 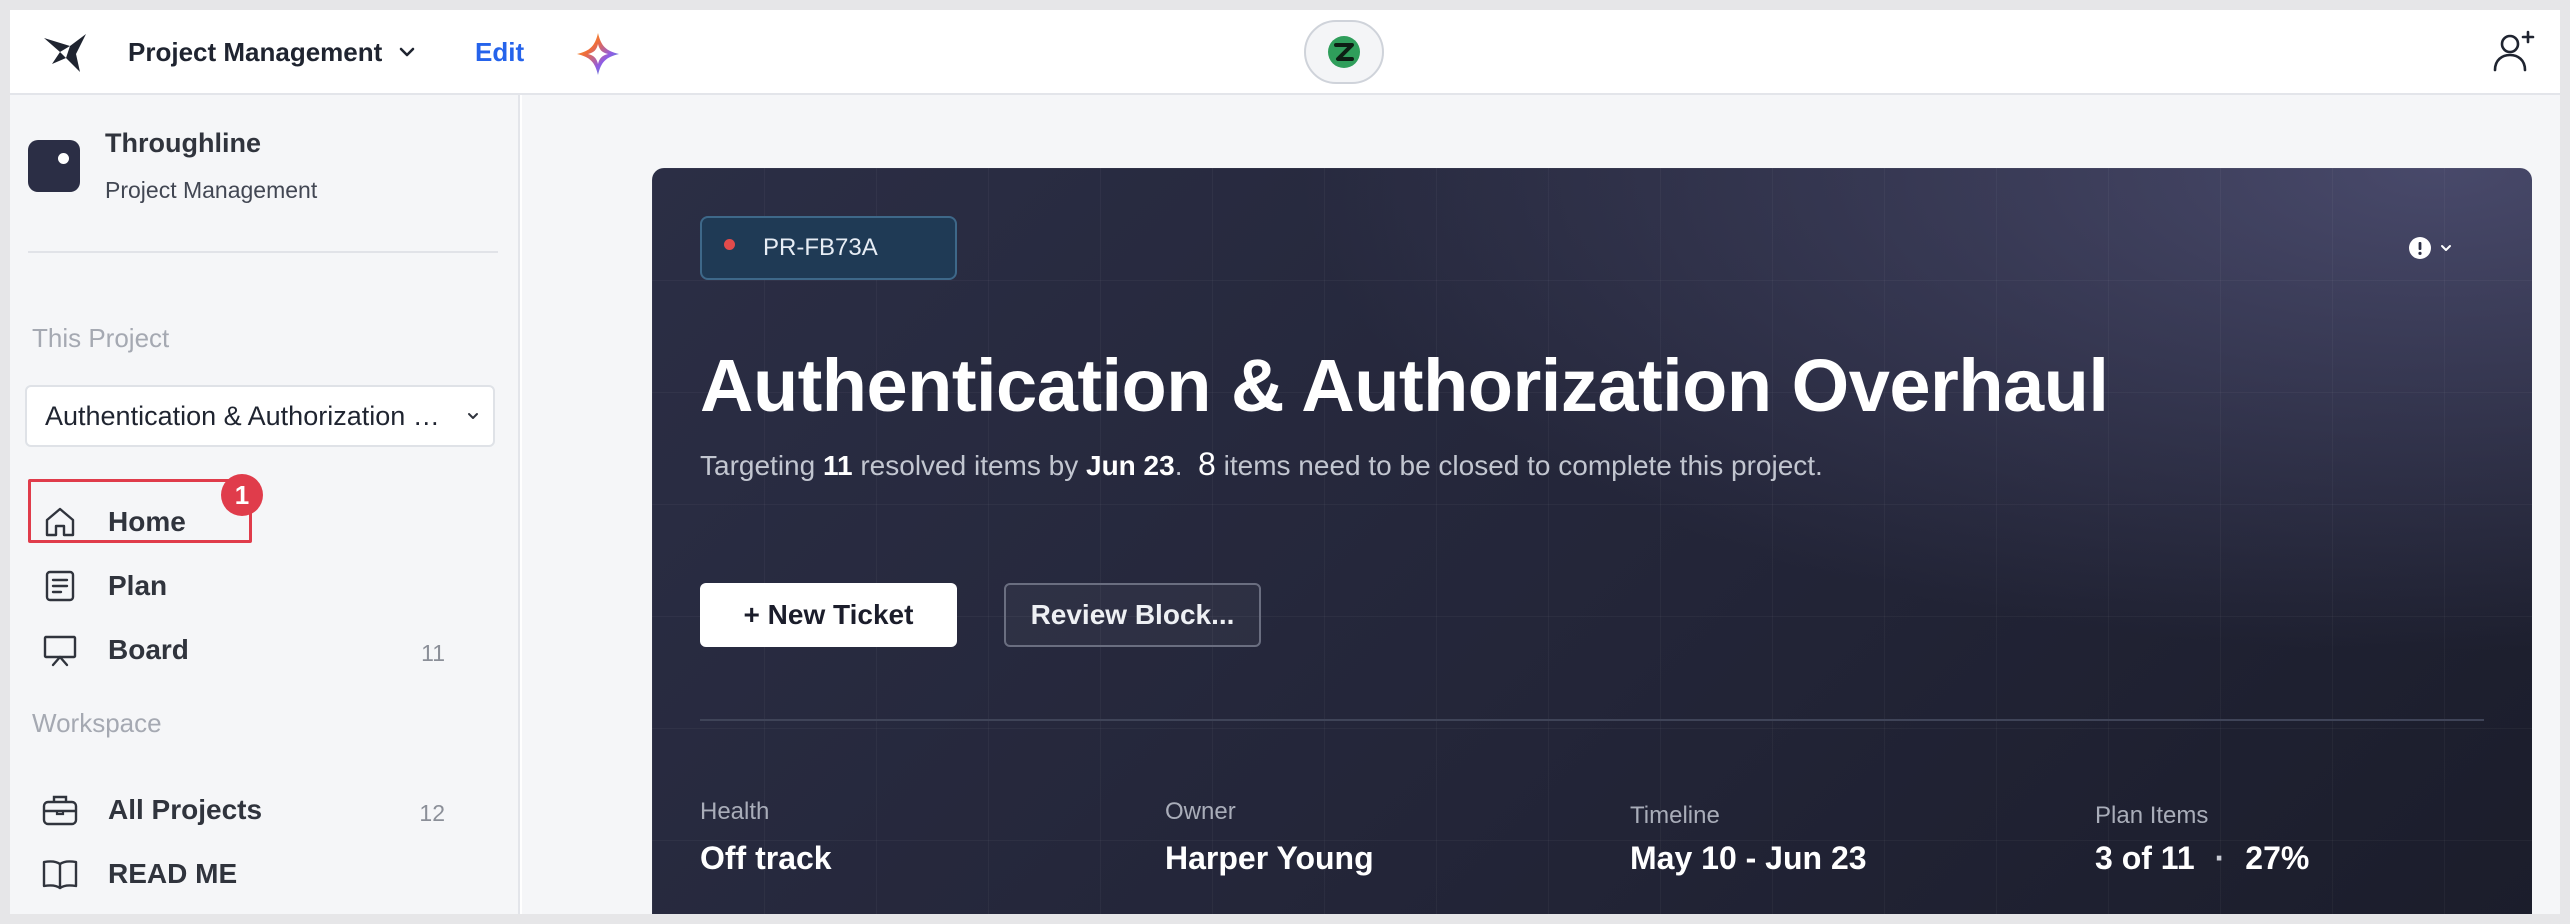 I want to click on remaining-count: 8, so click(x=1207, y=464).